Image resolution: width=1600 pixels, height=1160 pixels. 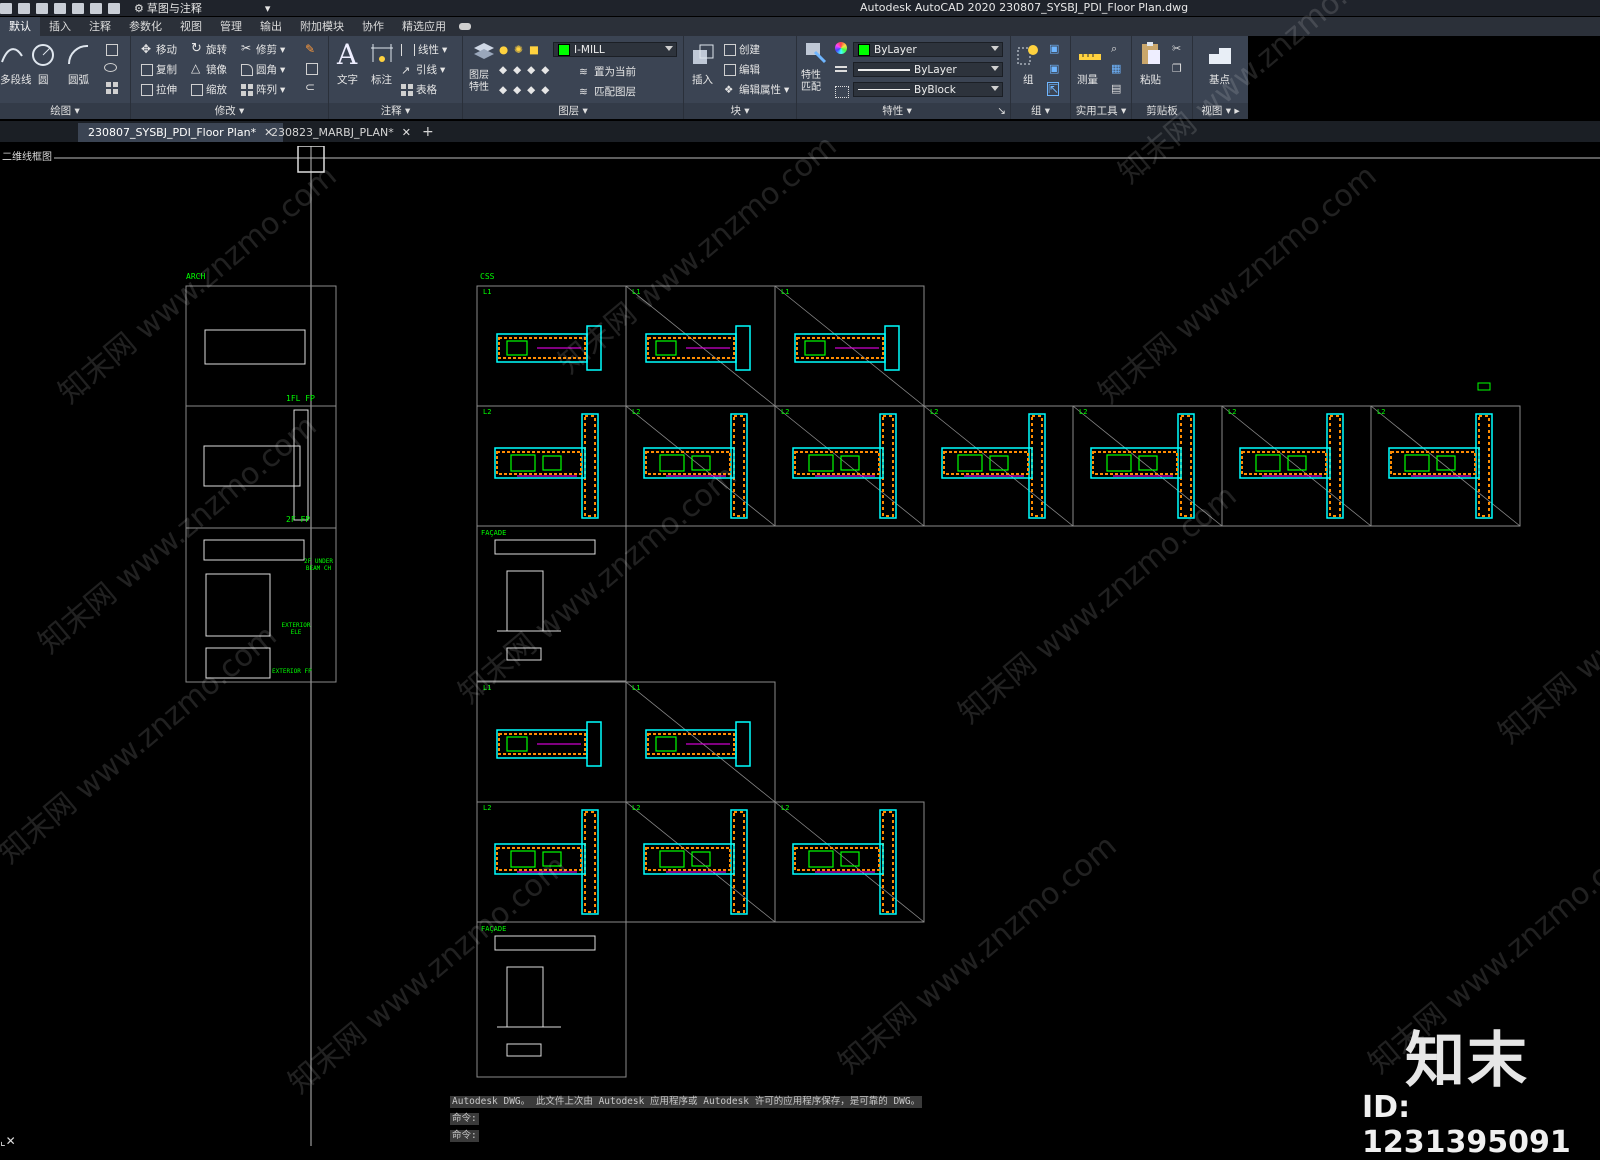 I want to click on file-tab-marbj-plan: 230823_MARBJ_PLAN* ✕, so click(x=341, y=132).